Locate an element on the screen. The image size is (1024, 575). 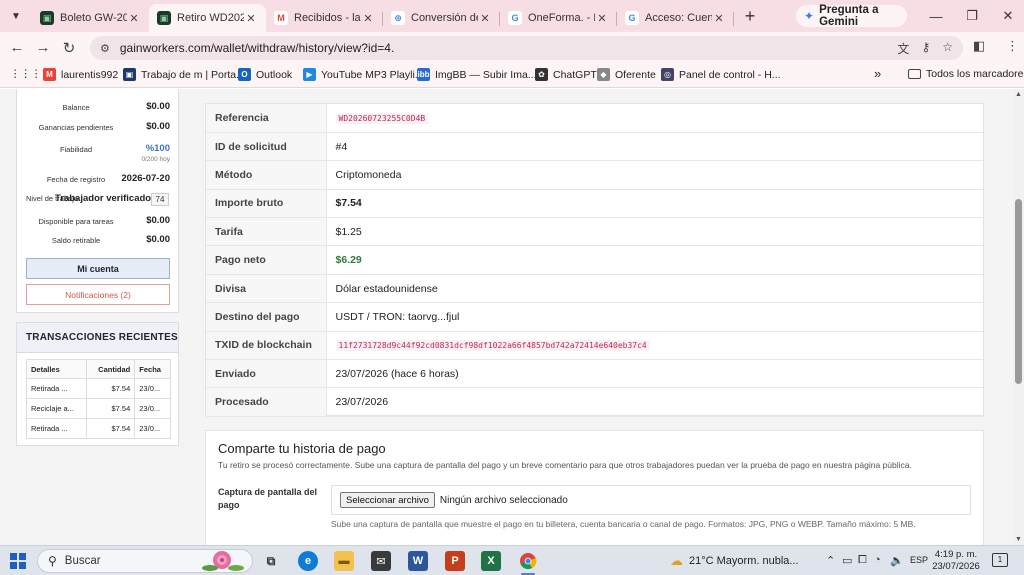
tab-label: Retiro WD2026072 is located at coordinates (210, 18).